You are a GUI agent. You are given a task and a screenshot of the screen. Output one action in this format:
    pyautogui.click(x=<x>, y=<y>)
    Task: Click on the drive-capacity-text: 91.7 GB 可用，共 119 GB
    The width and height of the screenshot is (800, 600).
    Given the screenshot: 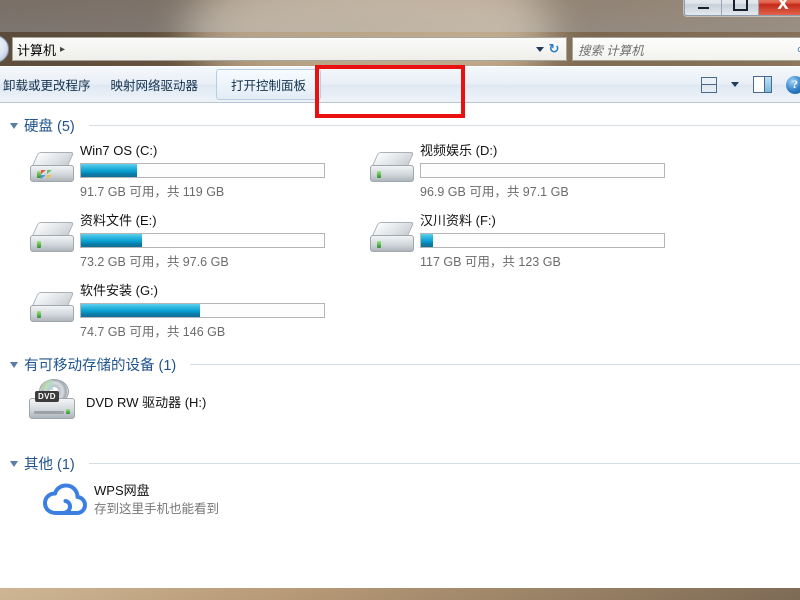 What is the action you would take?
    pyautogui.click(x=152, y=192)
    